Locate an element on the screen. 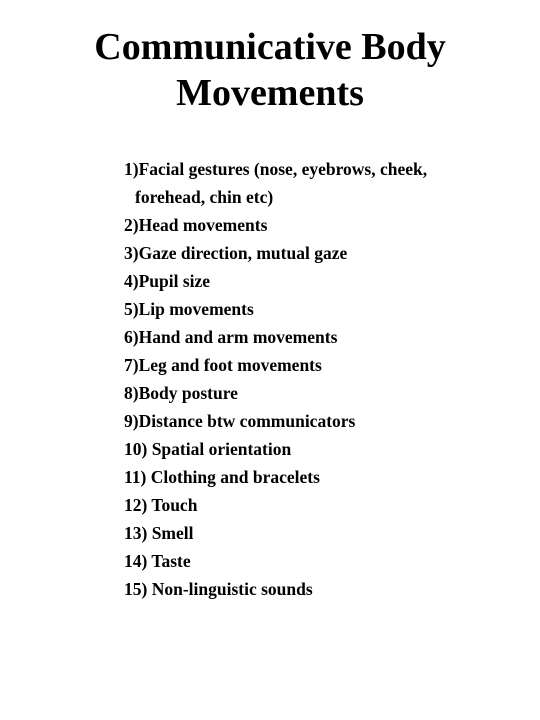  list-item: 12) Touch is located at coordinates (161, 505).